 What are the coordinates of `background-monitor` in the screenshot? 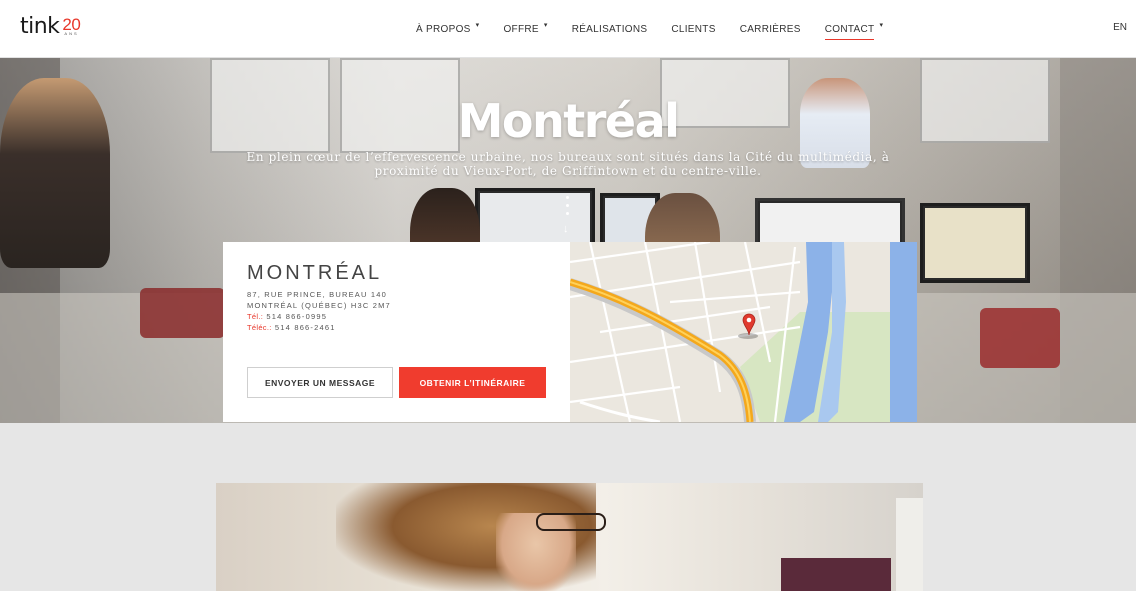 It's located at (975, 243).